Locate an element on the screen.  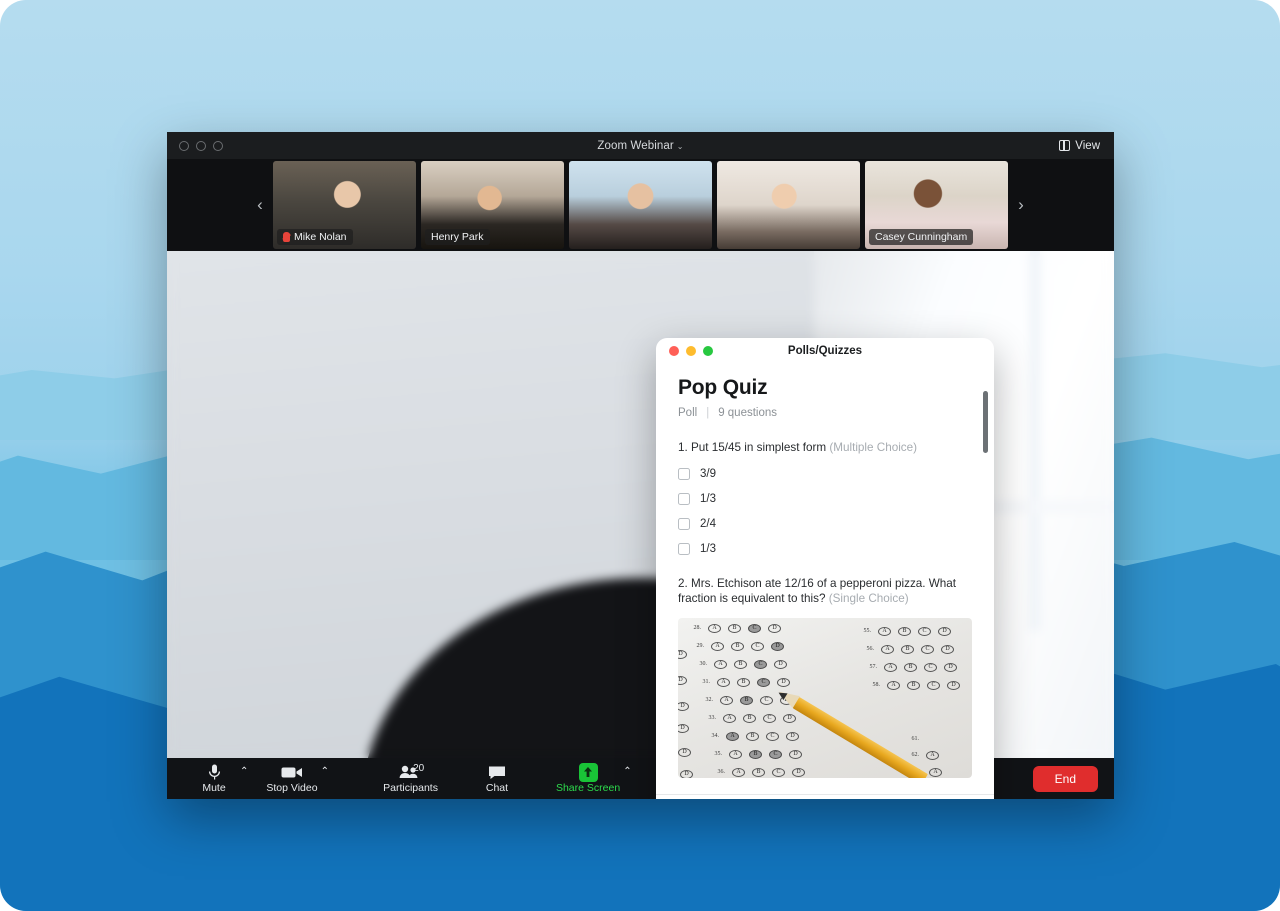
participant-name-badge: Casey Cunningham is located at coordinates (921, 237).